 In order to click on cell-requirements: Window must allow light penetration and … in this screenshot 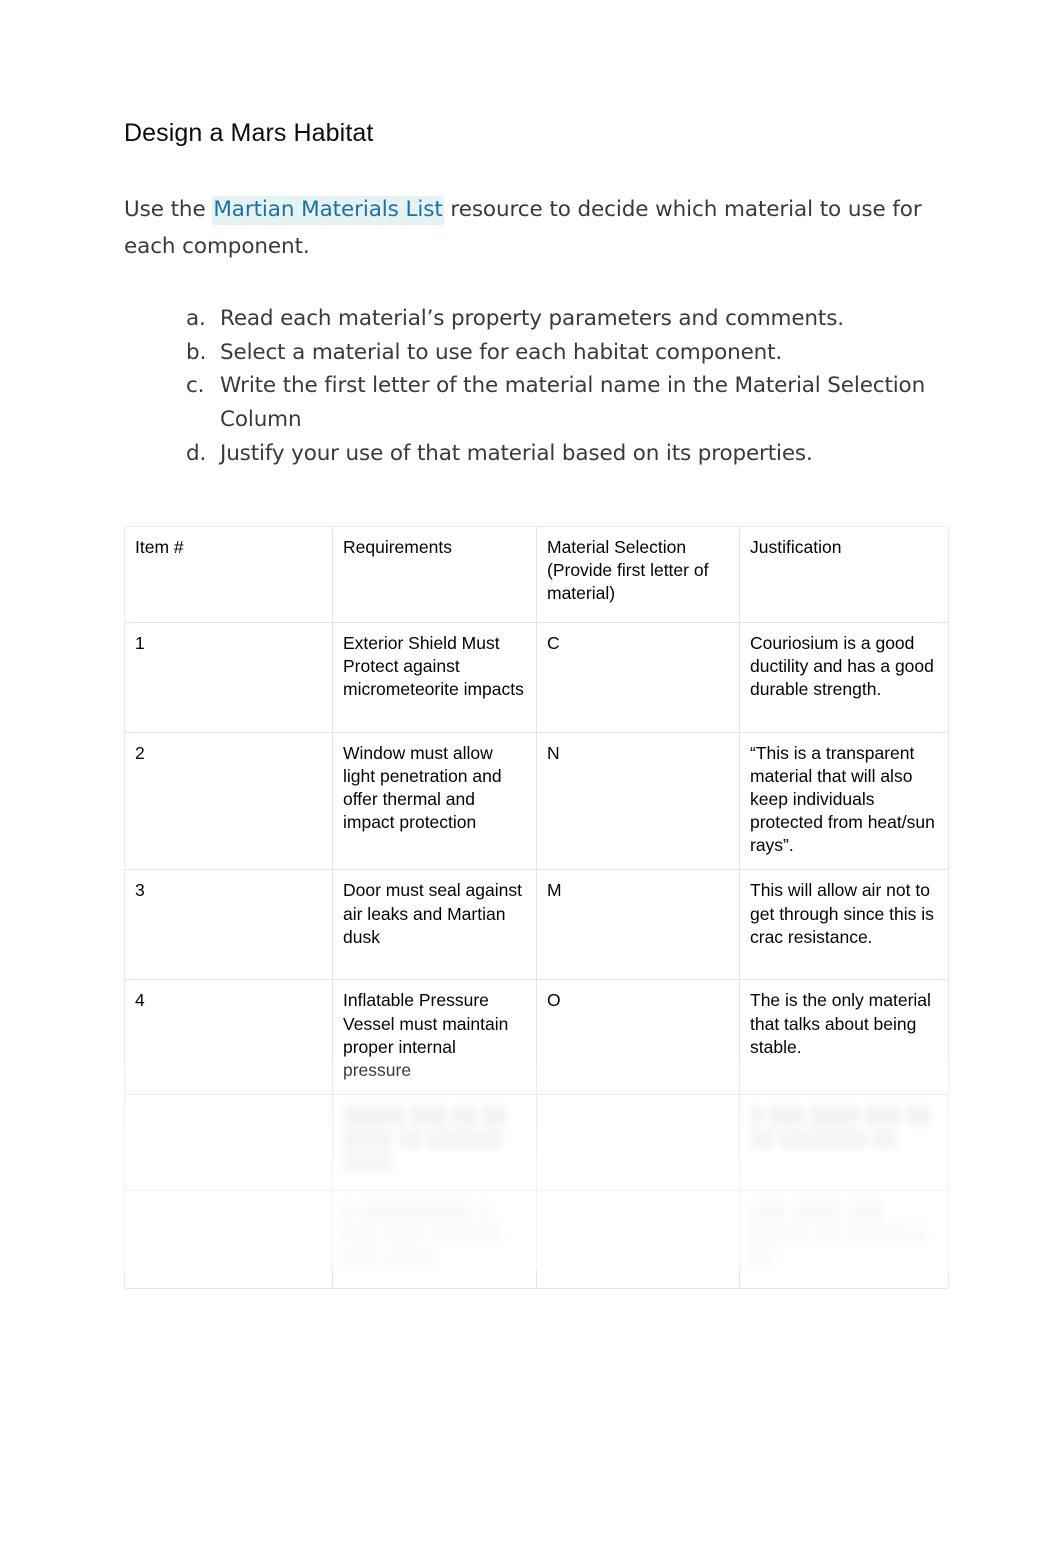, I will do `click(434, 801)`.